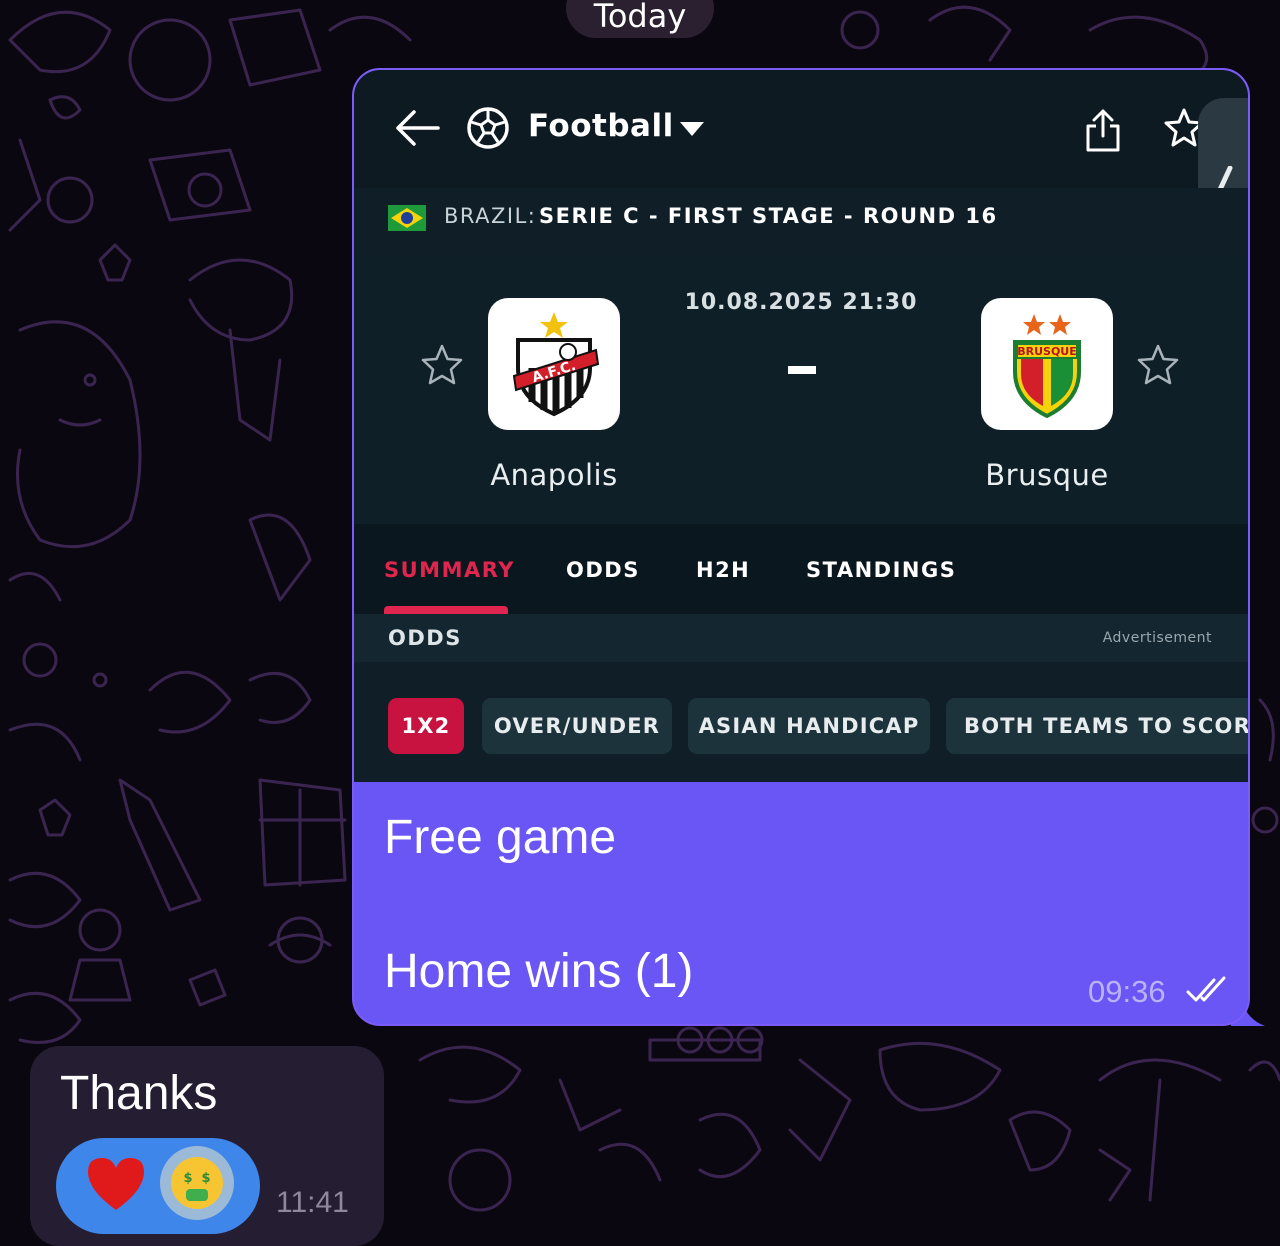 This screenshot has height=1246, width=1280. What do you see at coordinates (801, 569) in the screenshot?
I see `match-tabs: SUMMARY ODDS H2H STANDINGS` at bounding box center [801, 569].